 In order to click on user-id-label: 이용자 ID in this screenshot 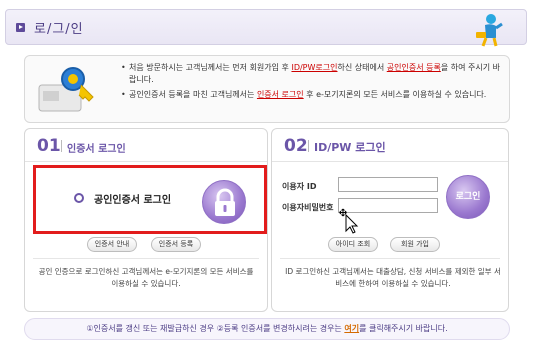, I will do `click(299, 186)`.